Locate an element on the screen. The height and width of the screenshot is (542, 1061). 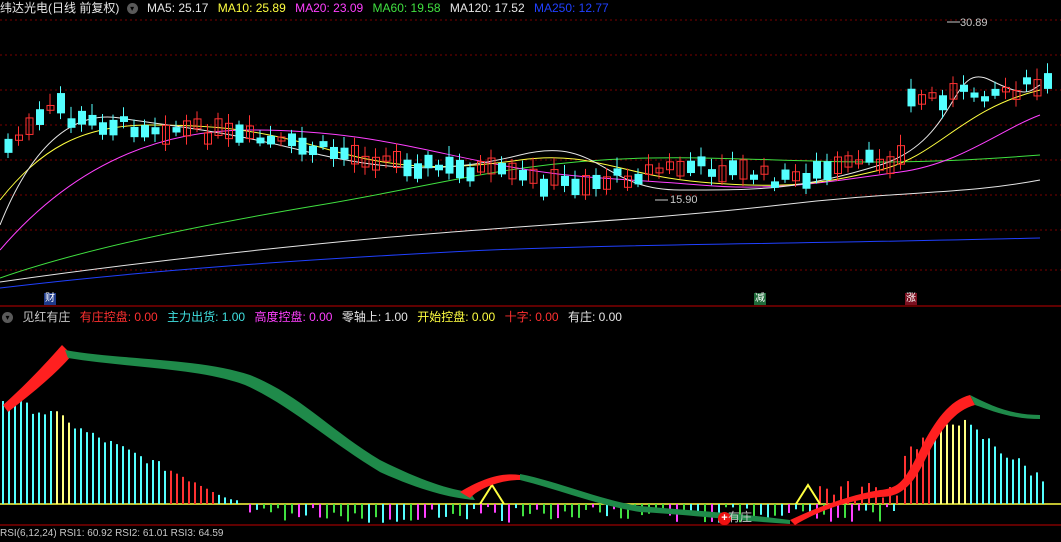
event-tag-reduce: 减 is located at coordinates (760, 299).